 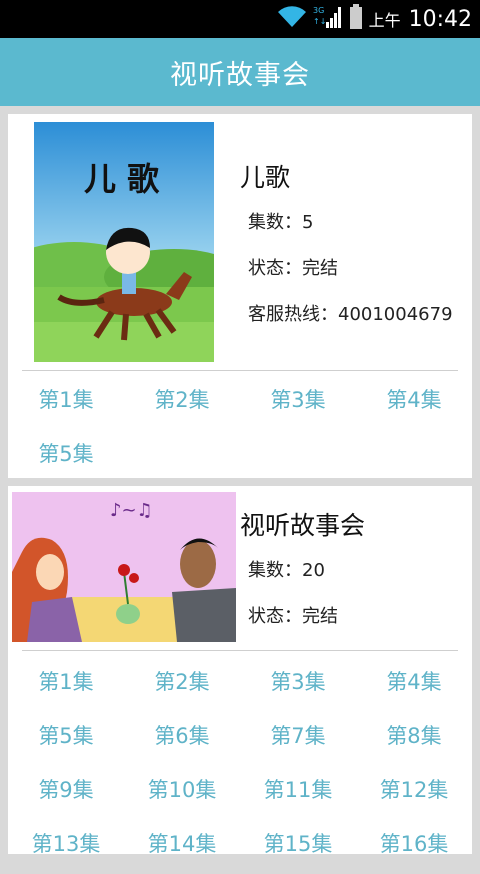 I want to click on episode-link: 第8集, so click(x=414, y=739).